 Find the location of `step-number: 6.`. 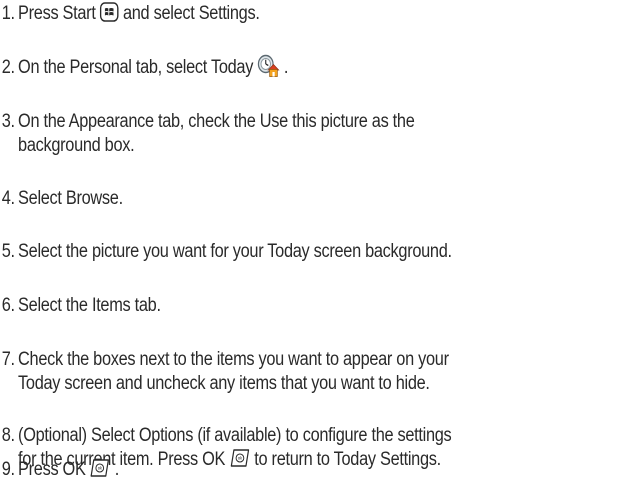

step-number: 6. is located at coordinates (8, 305).